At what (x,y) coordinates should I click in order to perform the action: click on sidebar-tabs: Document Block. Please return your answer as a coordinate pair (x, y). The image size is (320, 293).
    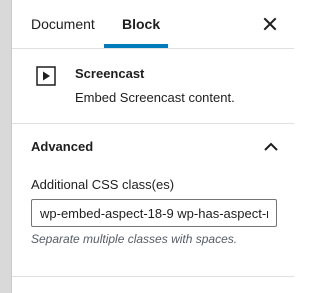
    Looking at the image, I should click on (153, 24).